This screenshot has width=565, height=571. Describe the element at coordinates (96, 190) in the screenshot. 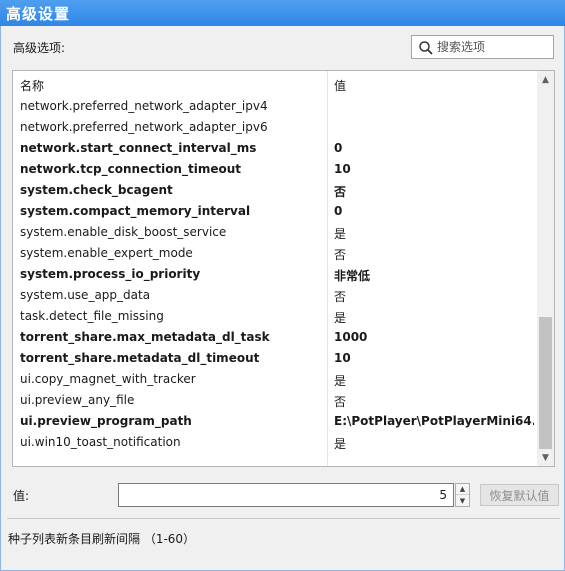

I see `option-key: system.check_bcagent` at that location.